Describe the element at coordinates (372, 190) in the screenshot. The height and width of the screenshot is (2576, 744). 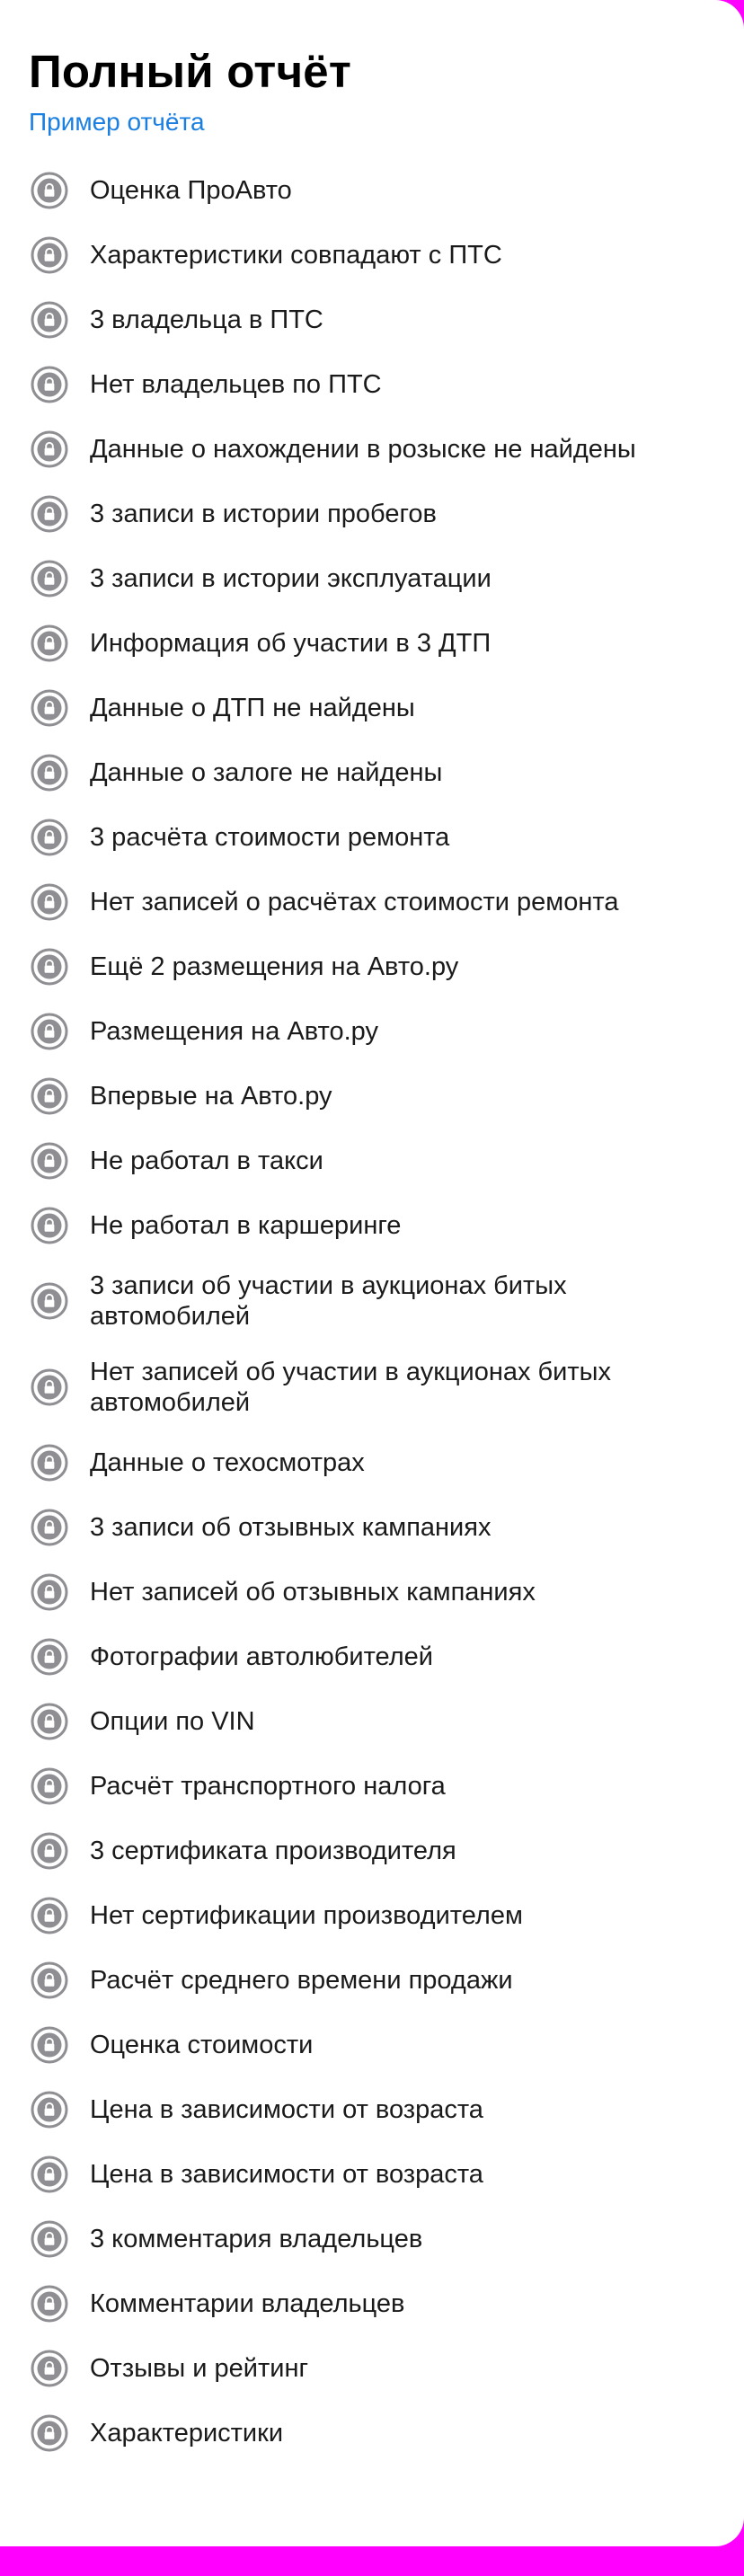
I see `feature-item: Оценка ПроАвто` at that location.